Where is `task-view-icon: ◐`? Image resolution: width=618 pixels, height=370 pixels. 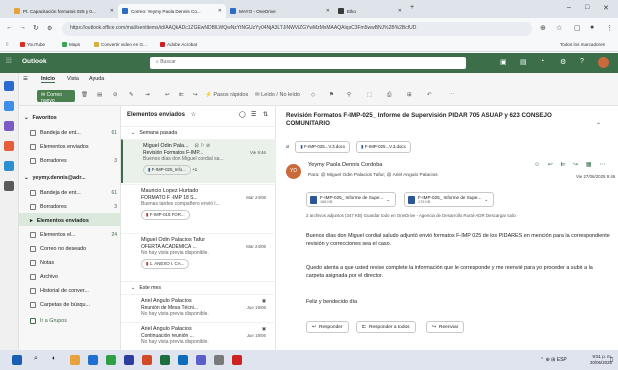
task-view-icon: ◐ is located at coordinates (54, 358).